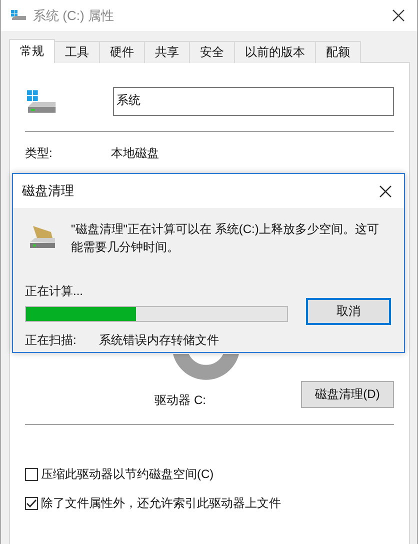 This screenshot has width=418, height=544. I want to click on window-title: 系统 (C:) 属性, so click(74, 15).